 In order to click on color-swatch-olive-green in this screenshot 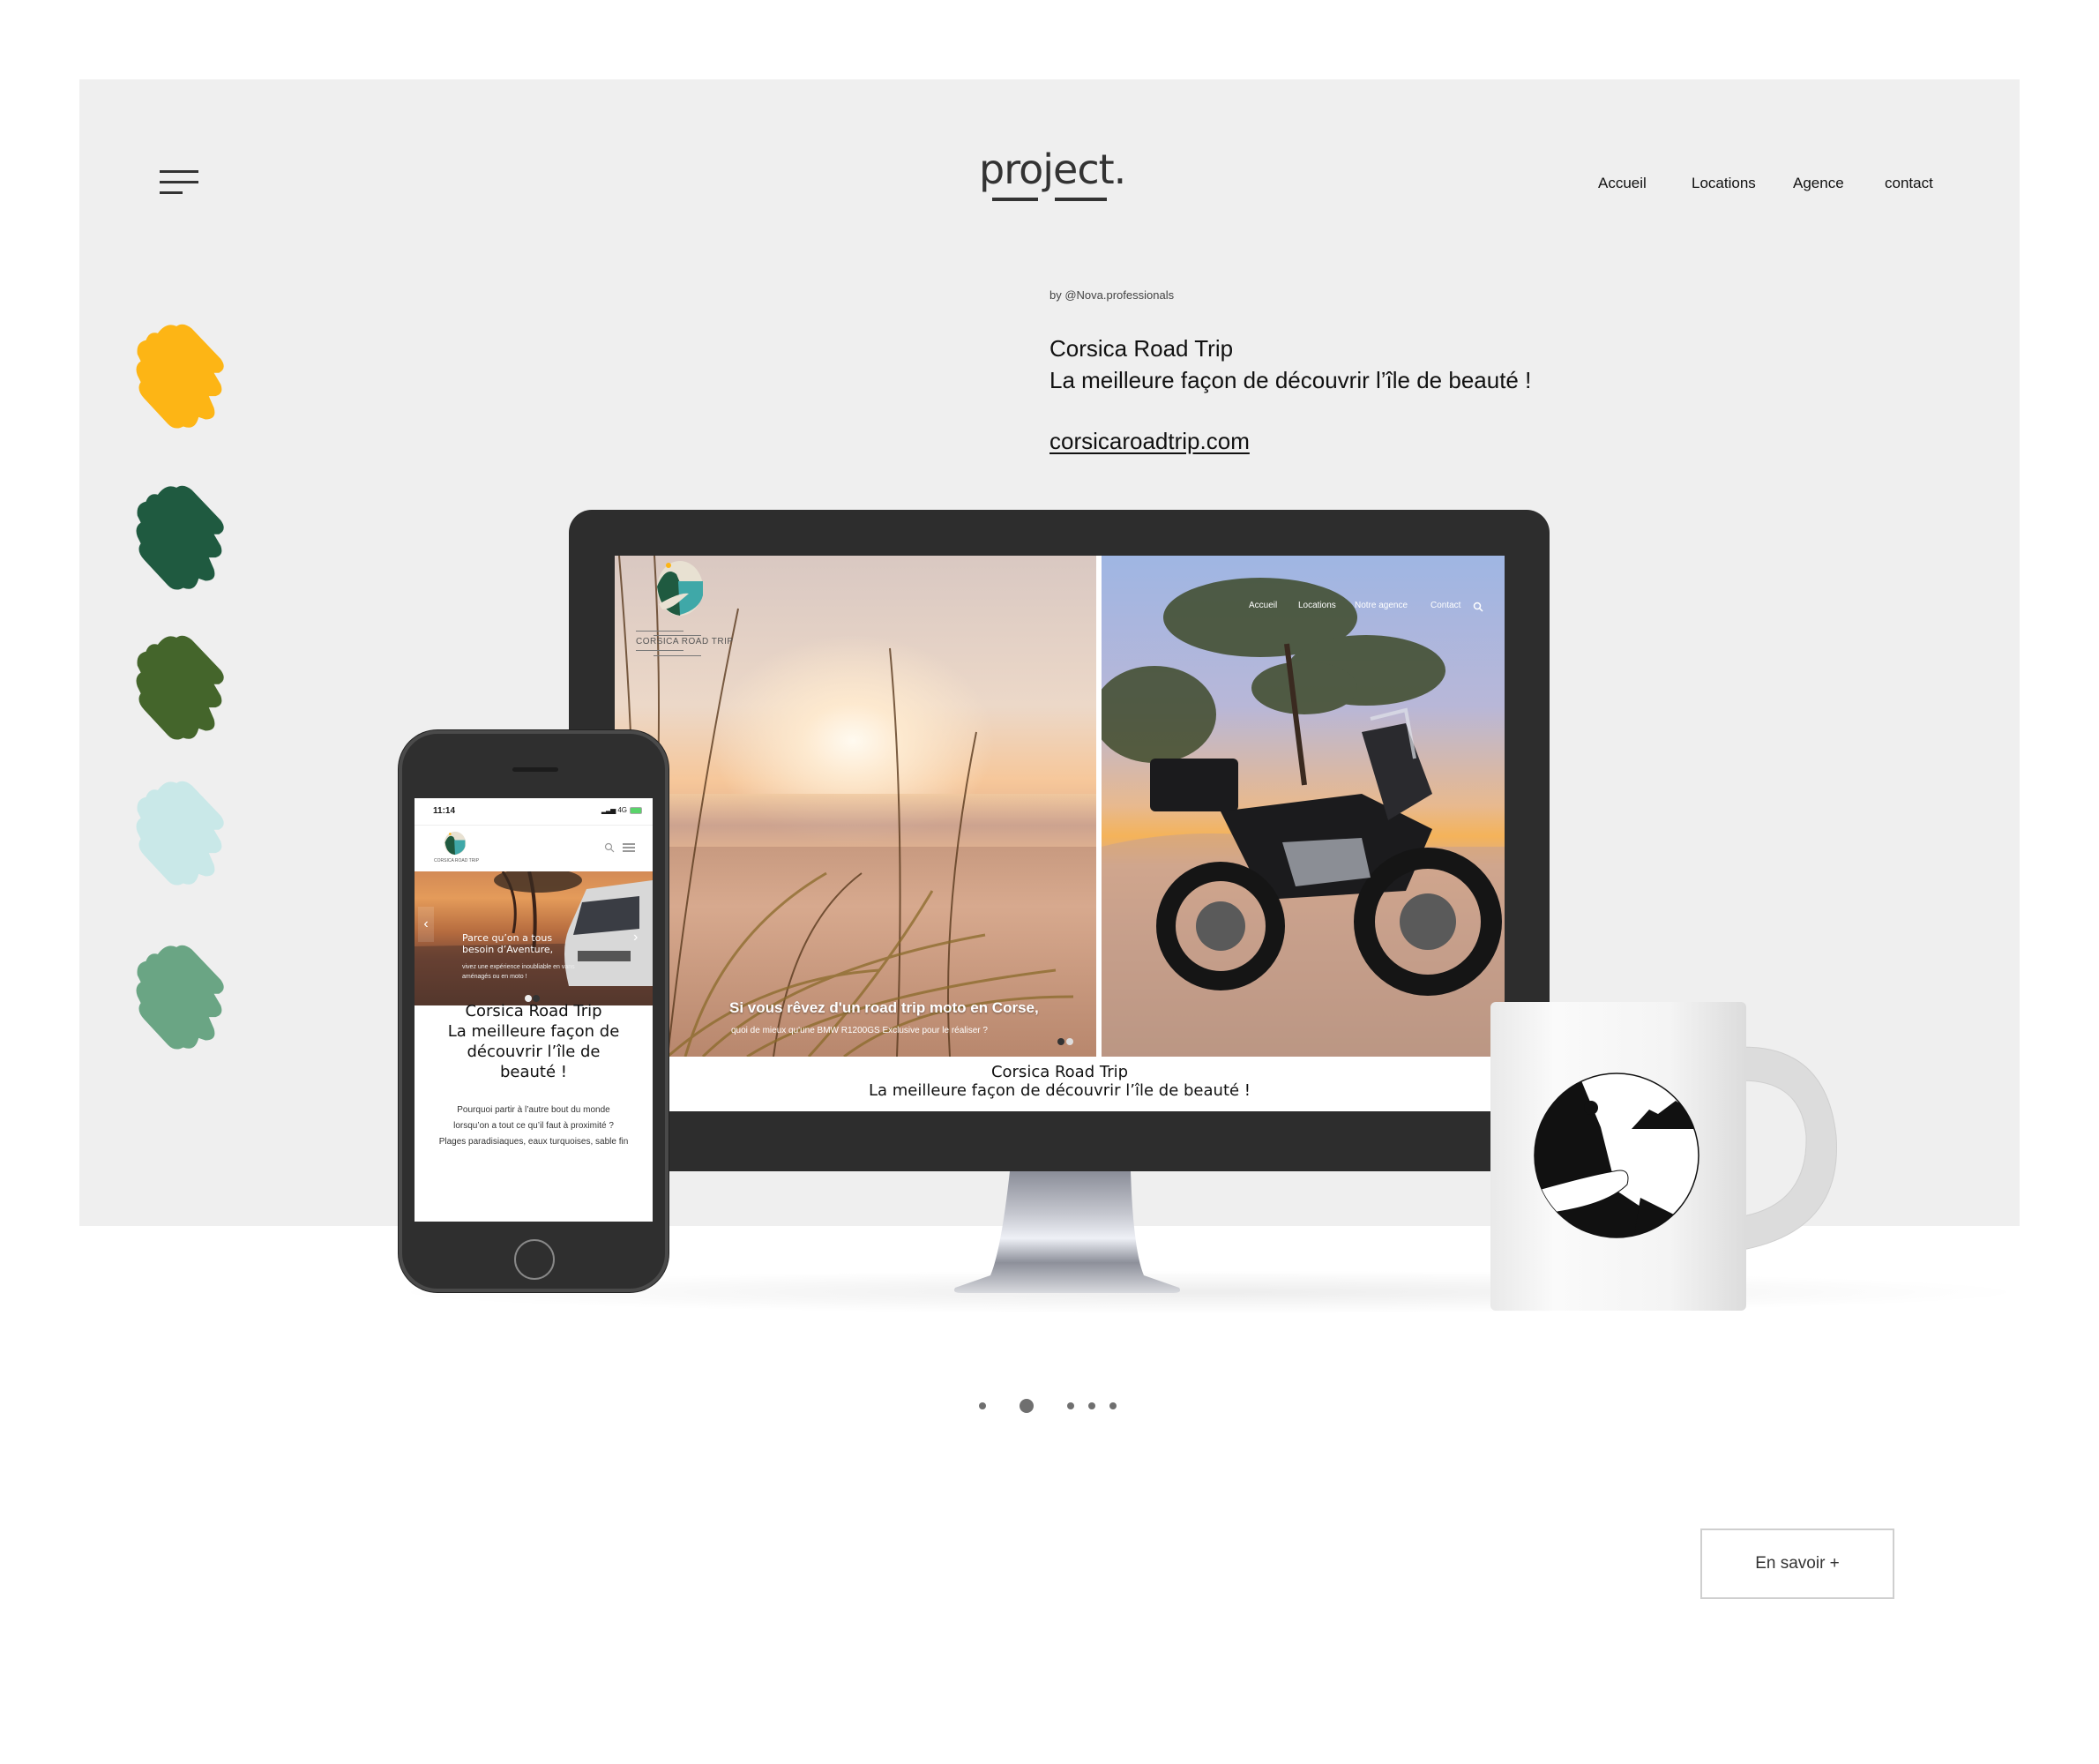, I will do `click(180, 689)`.